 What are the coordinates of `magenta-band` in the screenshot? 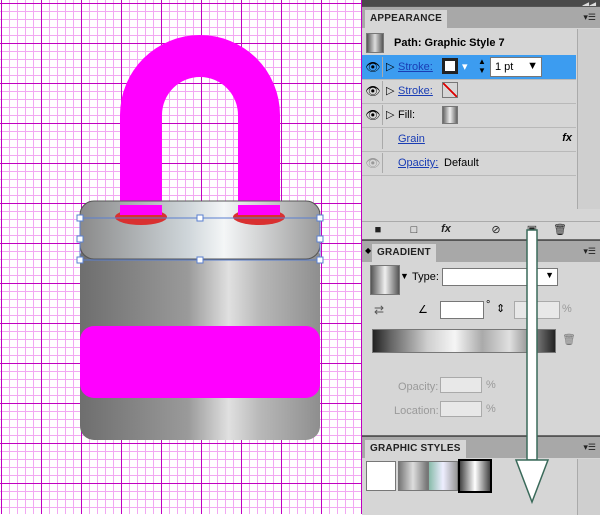 It's located at (200, 362).